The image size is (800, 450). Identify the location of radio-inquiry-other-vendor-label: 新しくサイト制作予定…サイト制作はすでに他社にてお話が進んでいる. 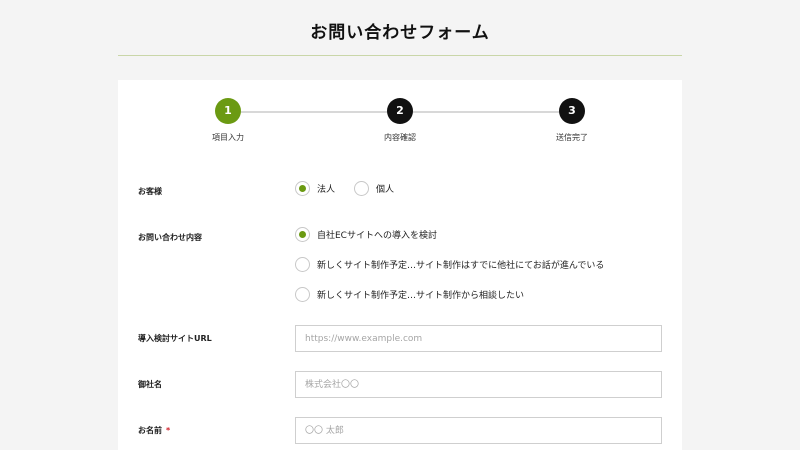
(461, 266).